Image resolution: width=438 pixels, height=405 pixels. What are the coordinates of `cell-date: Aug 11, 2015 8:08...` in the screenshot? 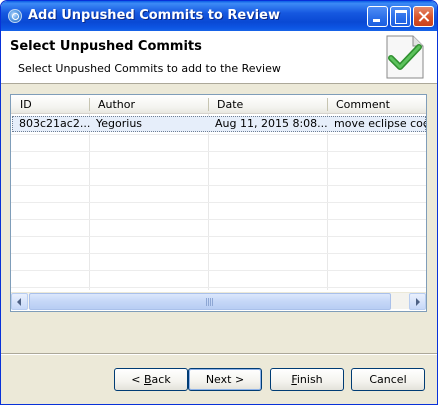 It's located at (271, 123).